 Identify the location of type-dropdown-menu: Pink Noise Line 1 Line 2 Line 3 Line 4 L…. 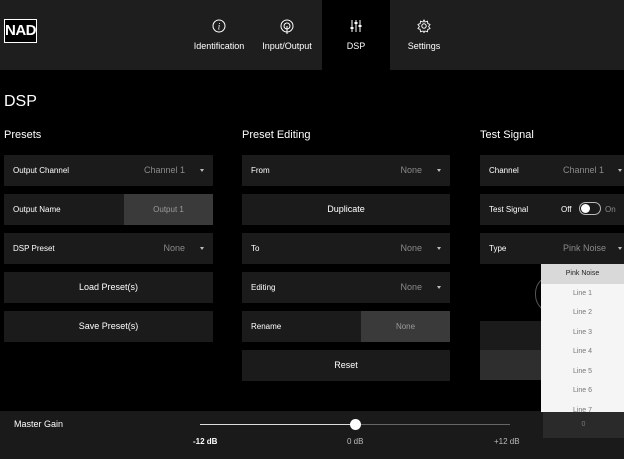
(582, 338).